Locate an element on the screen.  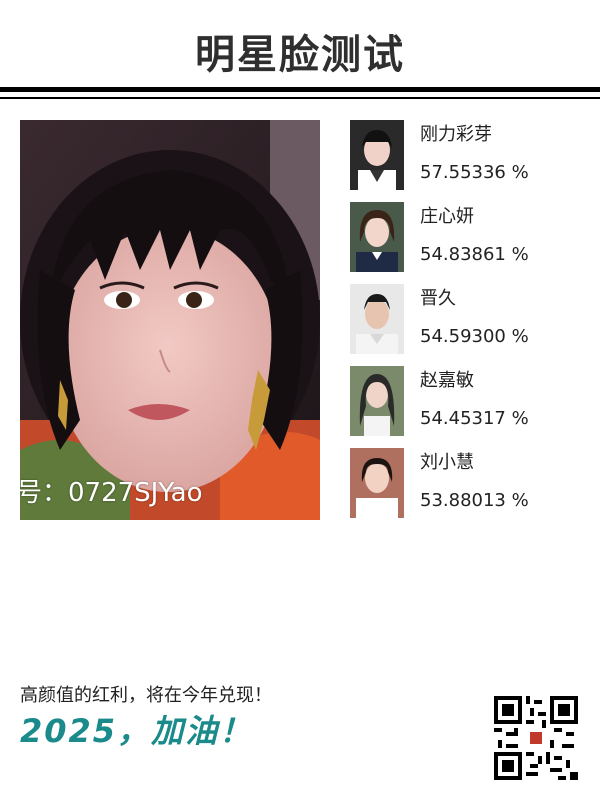
match-item-1: 刚力彩芽 57.55336 % is located at coordinates (465, 155).